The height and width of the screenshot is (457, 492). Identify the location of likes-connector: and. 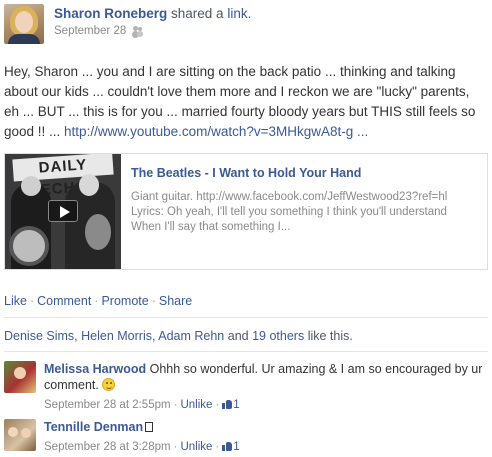
(238, 336).